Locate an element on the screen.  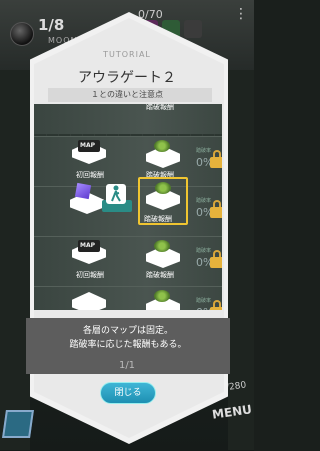
floor-row: 踏破報酬 0% is located at coordinates (128, 119).